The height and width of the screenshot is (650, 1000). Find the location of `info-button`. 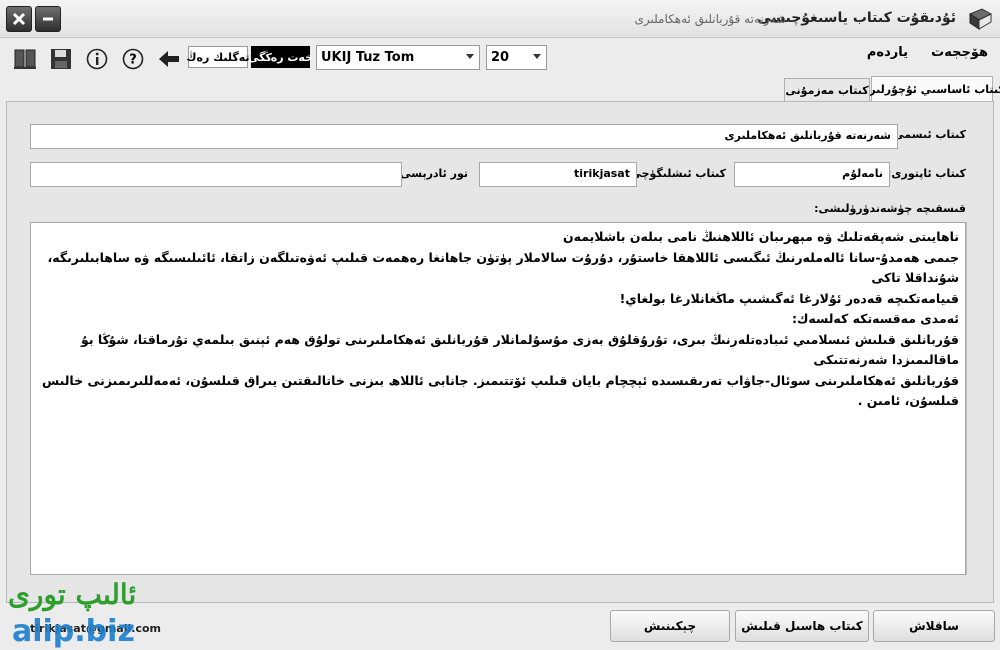

info-button is located at coordinates (97, 59).